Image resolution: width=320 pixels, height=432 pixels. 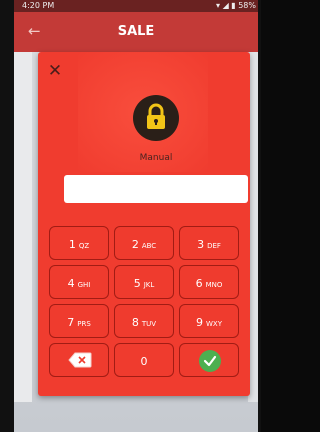 I want to click on check-icon, so click(x=210, y=361).